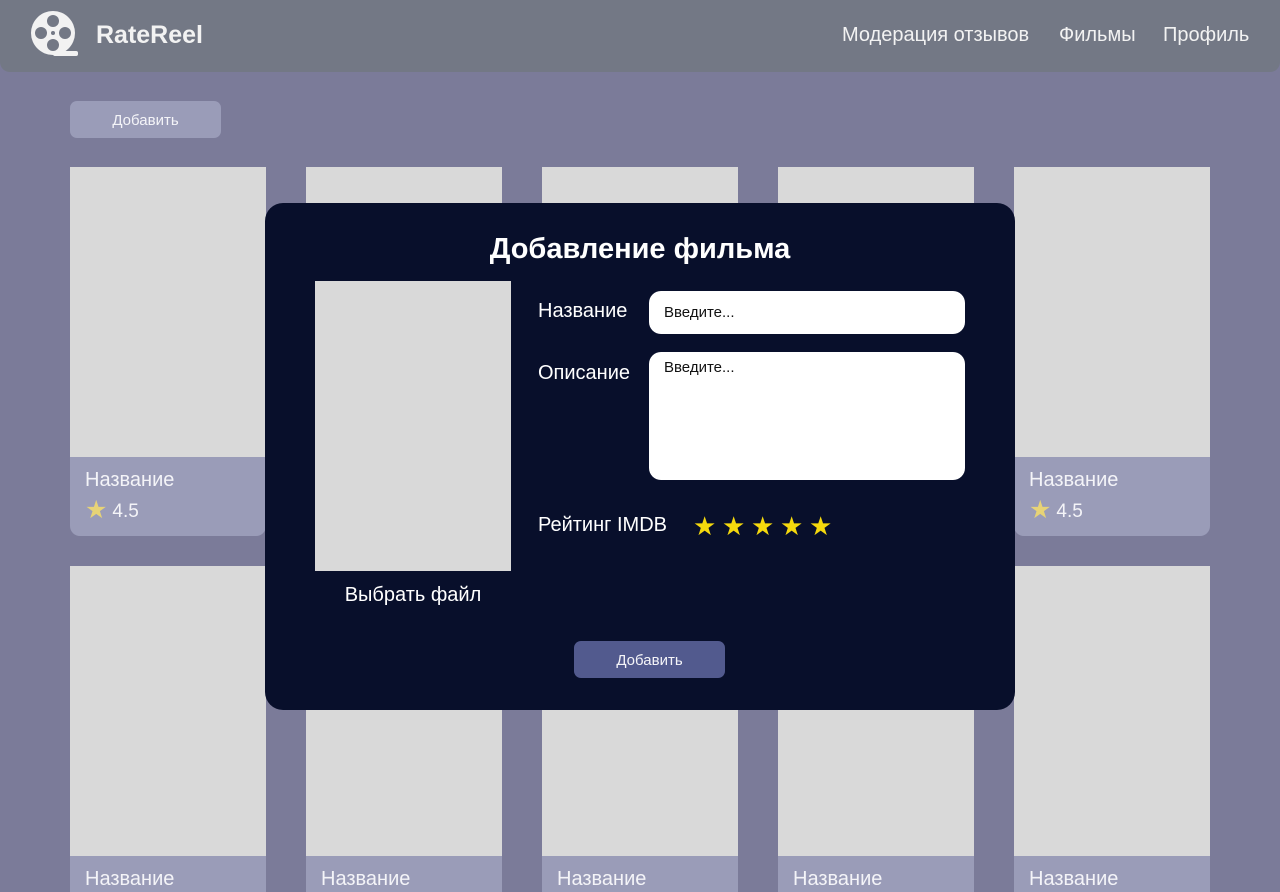 This screenshot has height=892, width=1280. I want to click on submit-add-button: Добавить, so click(649, 659).